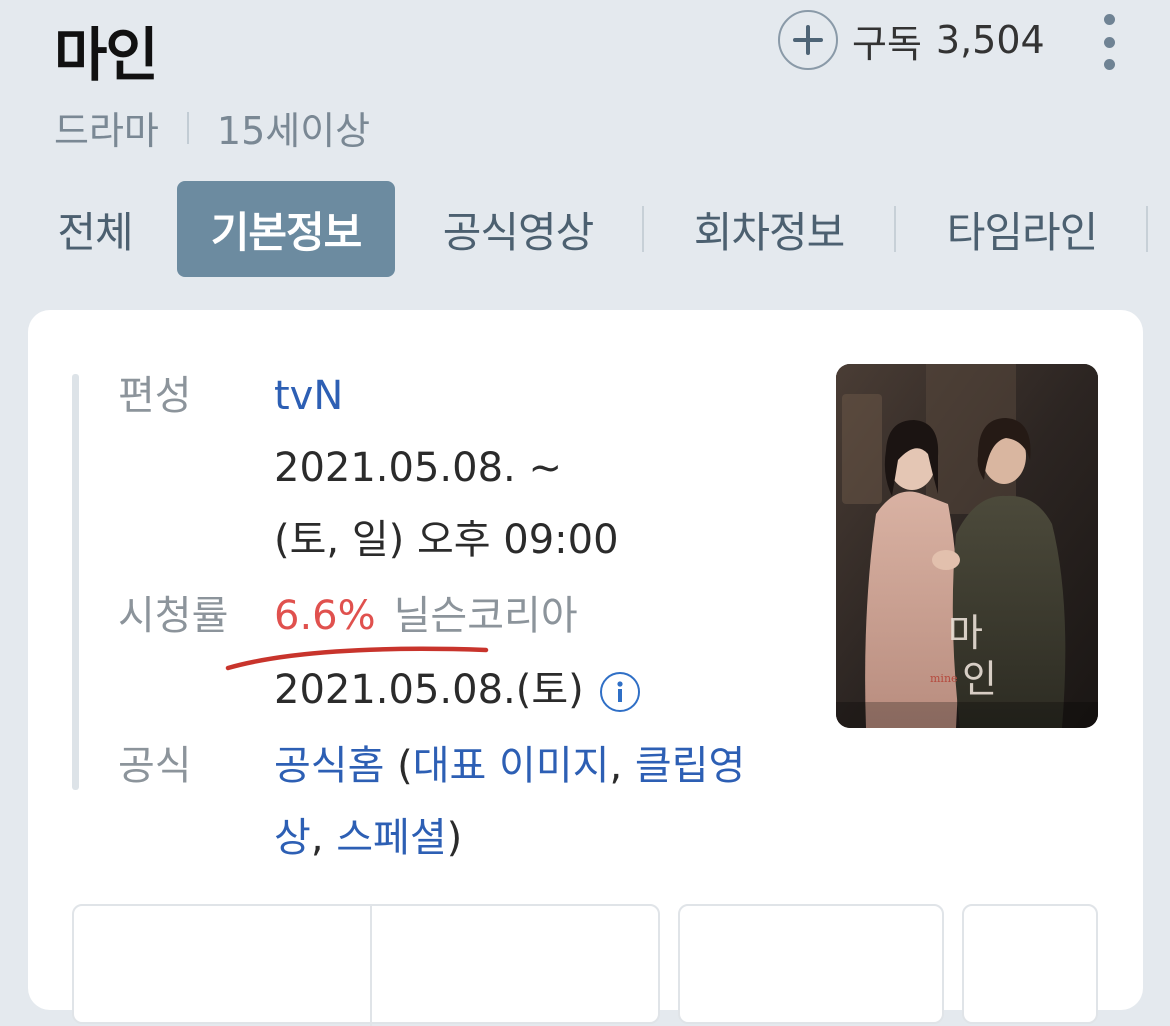 Image resolution: width=1170 pixels, height=1026 pixels. I want to click on rating-date: 2021.05.08.(토), so click(429, 690).